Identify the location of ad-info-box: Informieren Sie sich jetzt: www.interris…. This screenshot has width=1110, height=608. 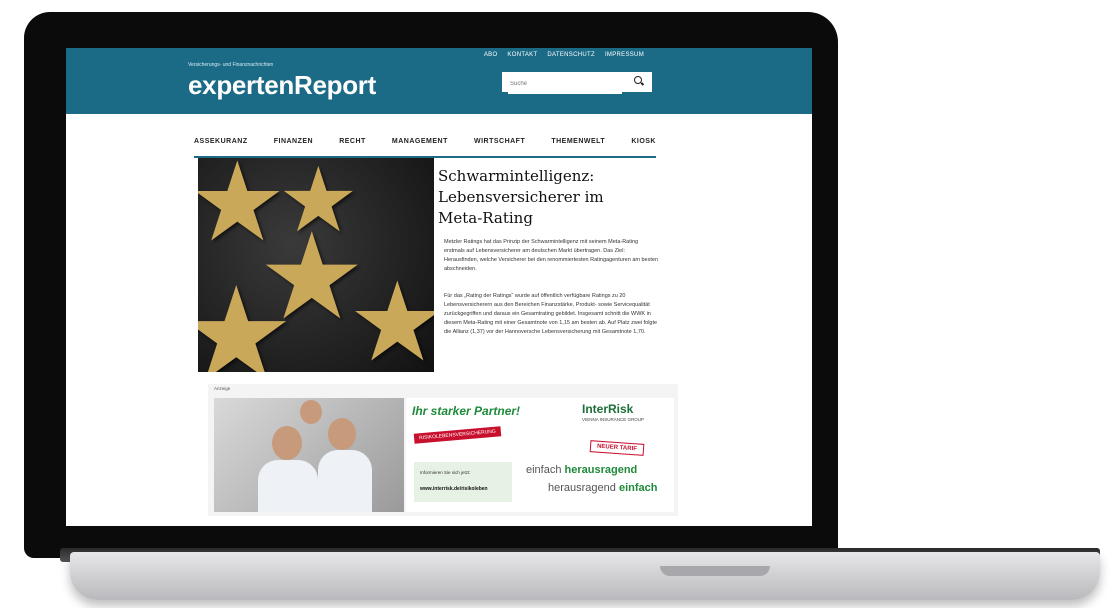
(463, 482).